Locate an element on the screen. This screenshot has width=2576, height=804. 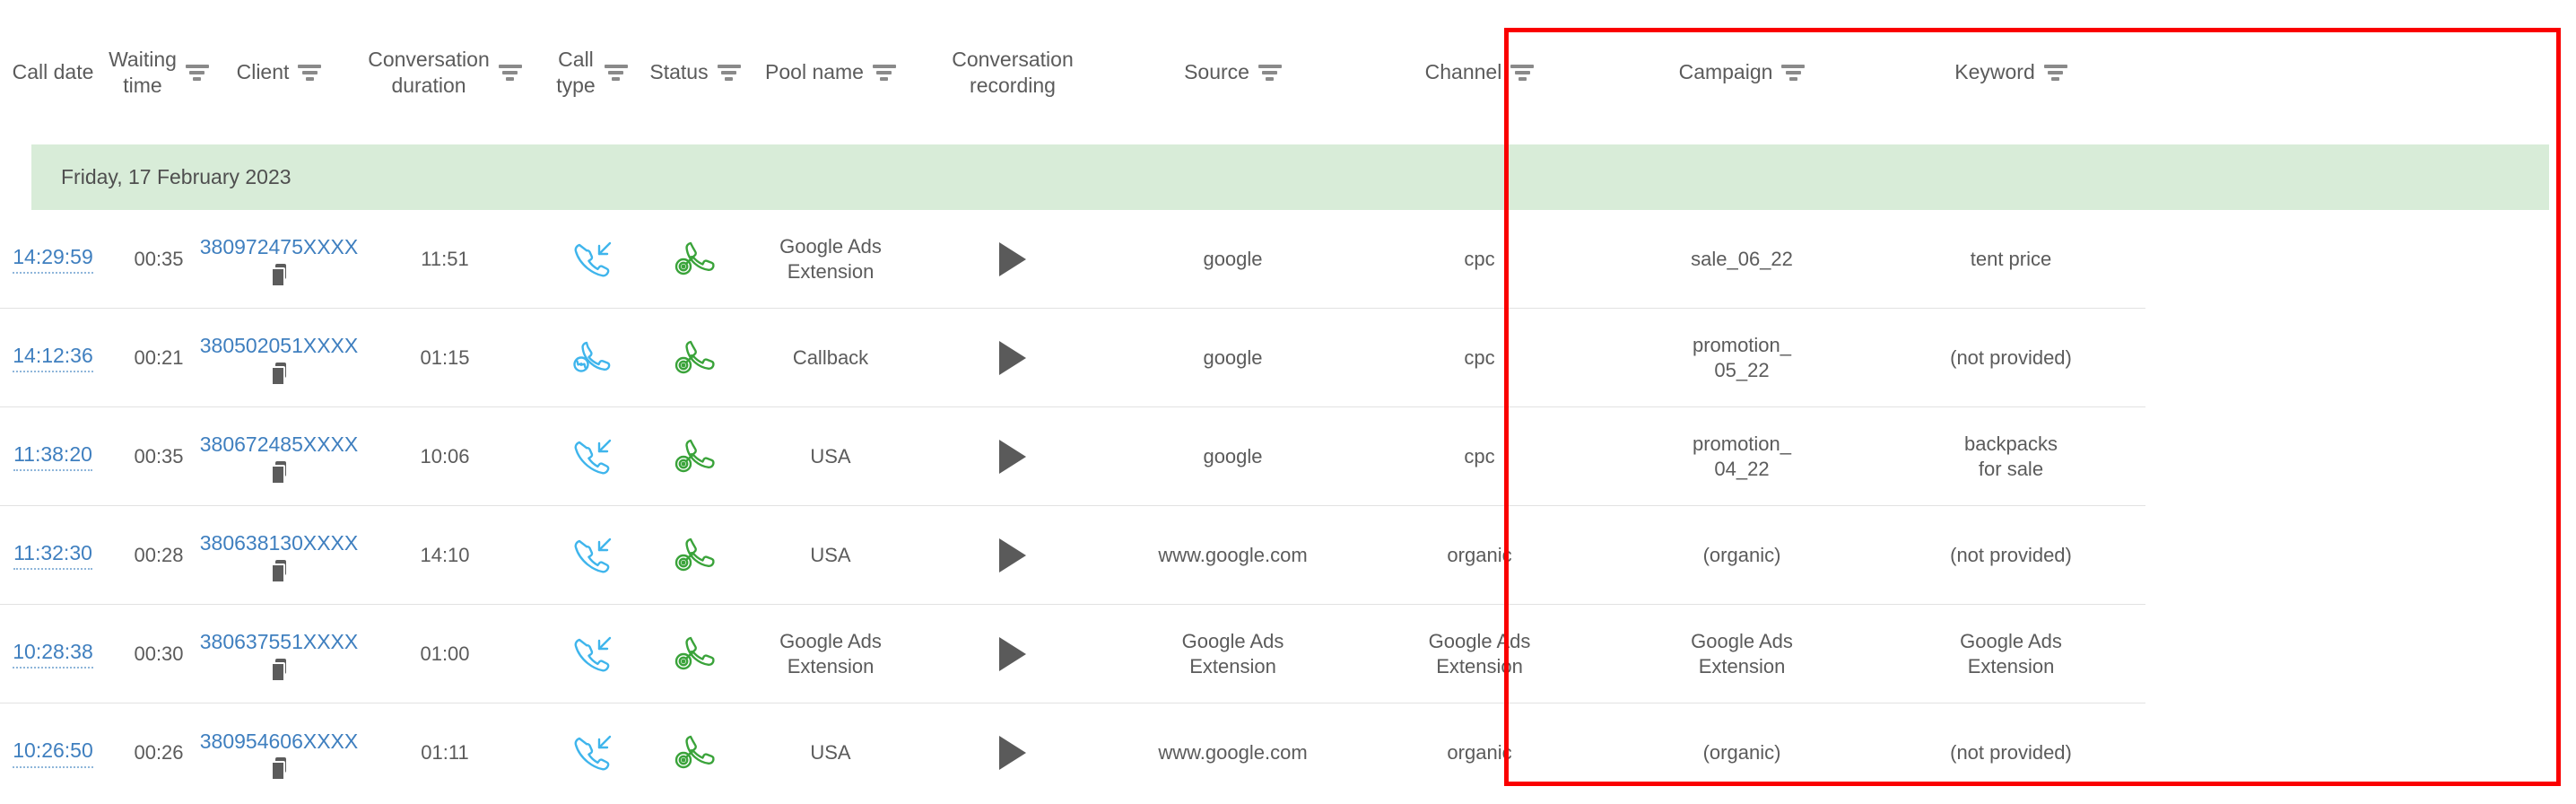
column-header-channel: Channel is located at coordinates (1479, 72).